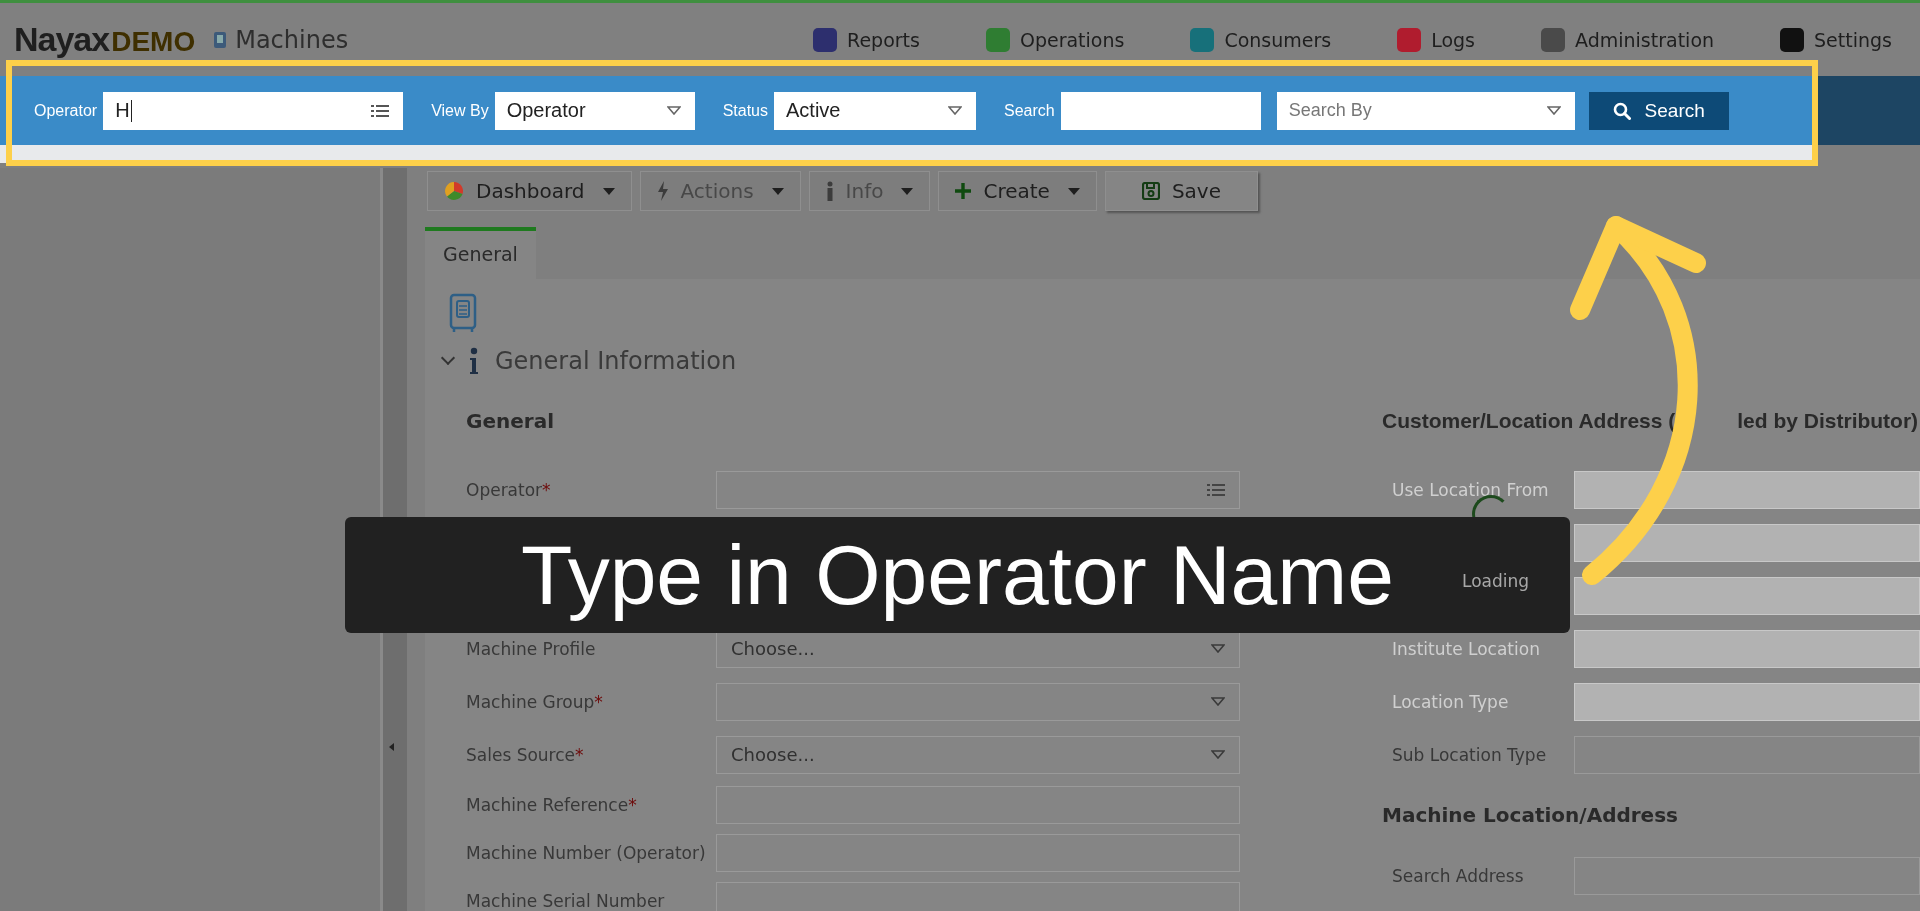  I want to click on nav-link: Administration, so click(1628, 39).